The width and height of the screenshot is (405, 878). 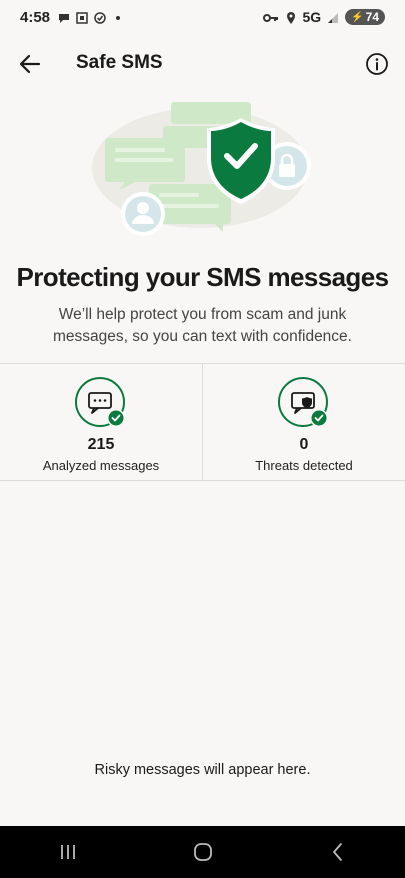 What do you see at coordinates (372, 17) in the screenshot?
I see `battery-level: 74` at bounding box center [372, 17].